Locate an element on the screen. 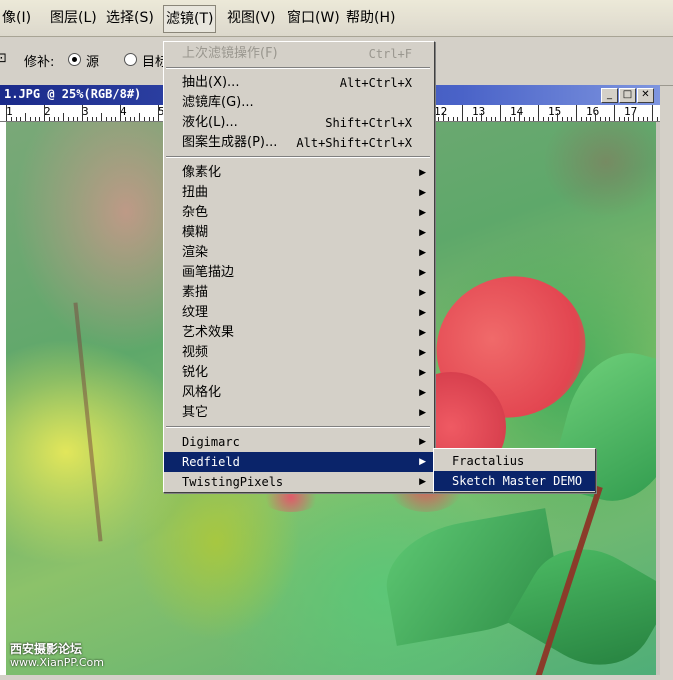 The width and height of the screenshot is (673, 680). redfield-submenu: Fractalius Sketch Master DEMO is located at coordinates (514, 470).